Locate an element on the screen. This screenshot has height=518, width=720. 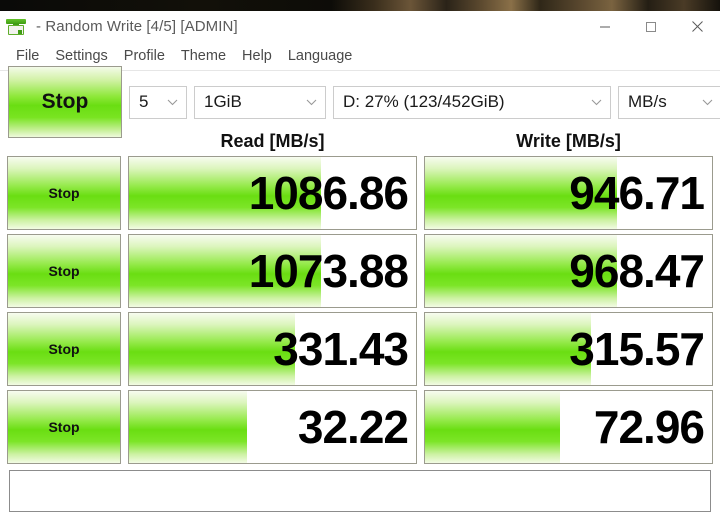
write-result-cell: 315.57 is located at coordinates (568, 349).